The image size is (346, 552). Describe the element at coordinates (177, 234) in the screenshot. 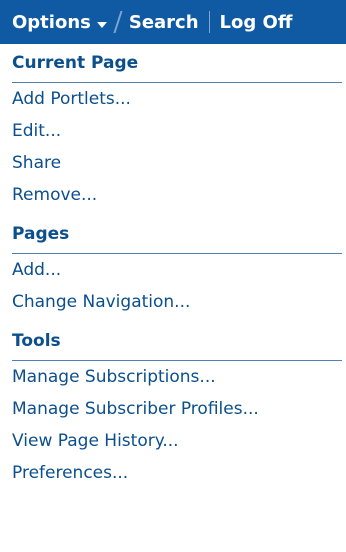

I see `section-title-pages: Pages` at that location.